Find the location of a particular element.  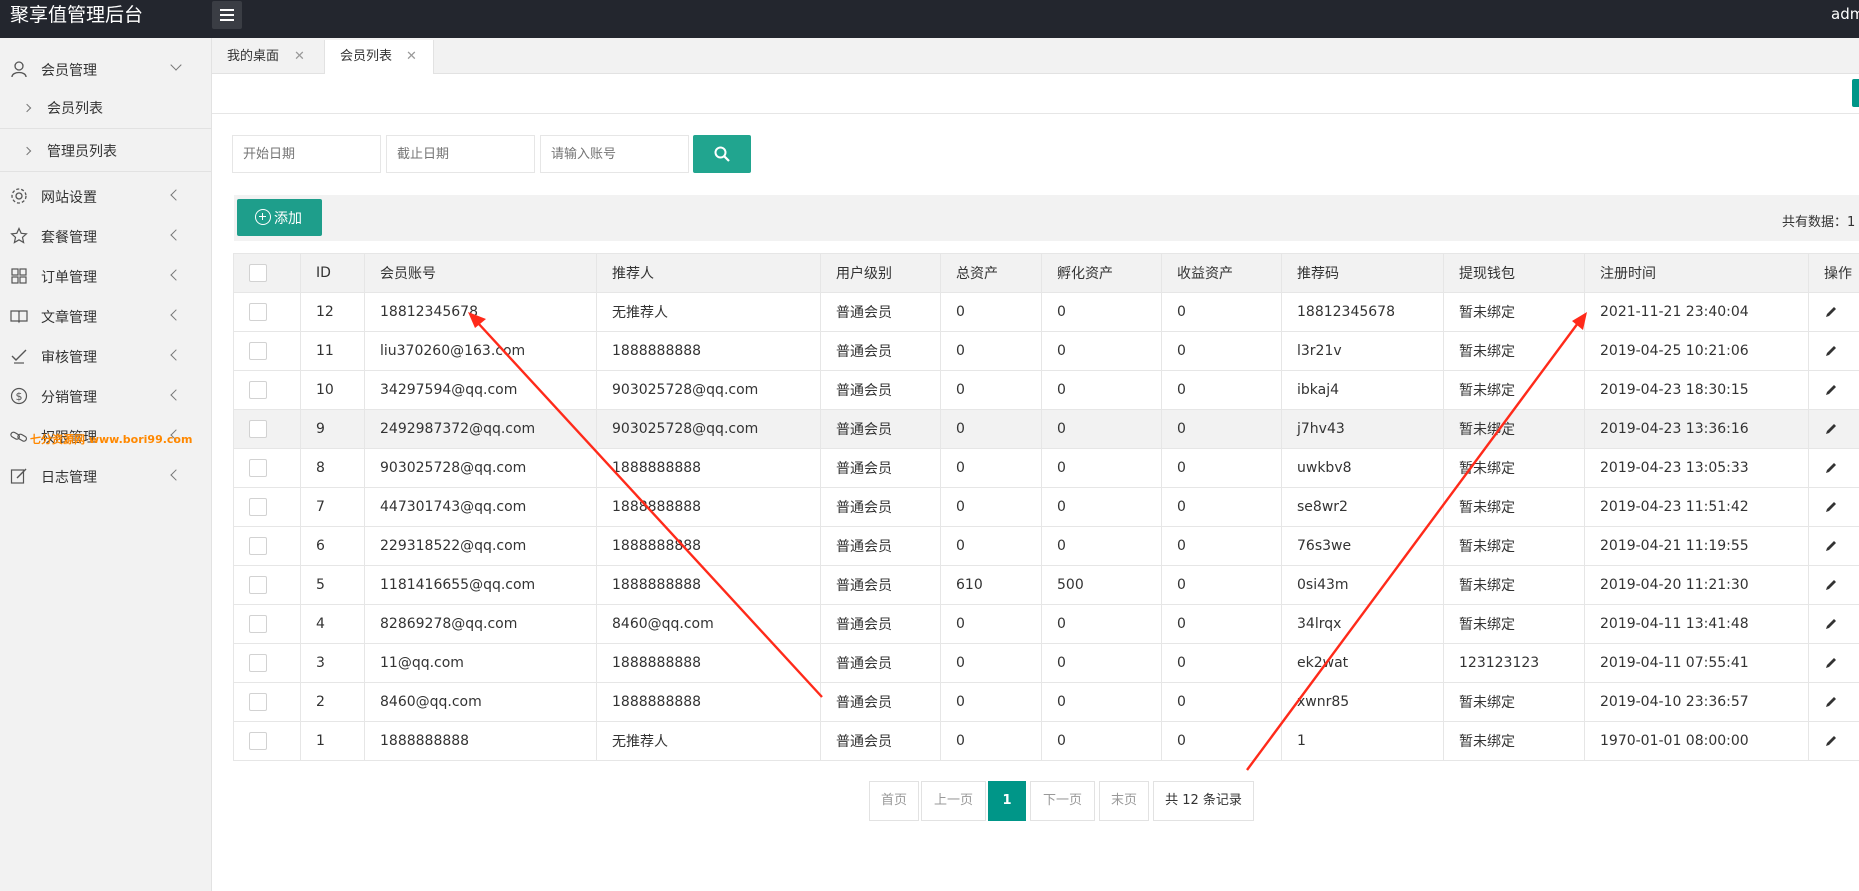

pager-last: 末页 is located at coordinates (1124, 801).